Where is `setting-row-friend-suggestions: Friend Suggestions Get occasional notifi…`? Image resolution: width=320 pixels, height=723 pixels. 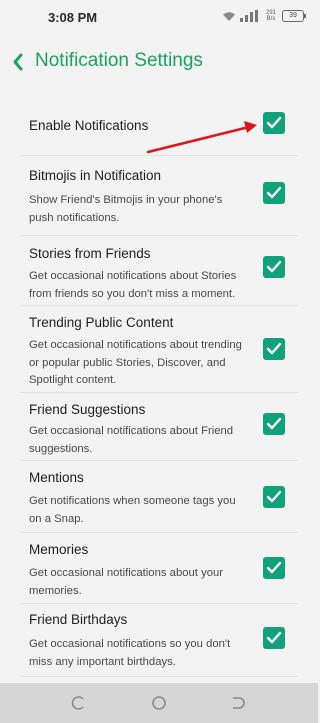
setting-row-friend-suggestions: Friend Suggestions Get occasional notifi… is located at coordinates (159, 427).